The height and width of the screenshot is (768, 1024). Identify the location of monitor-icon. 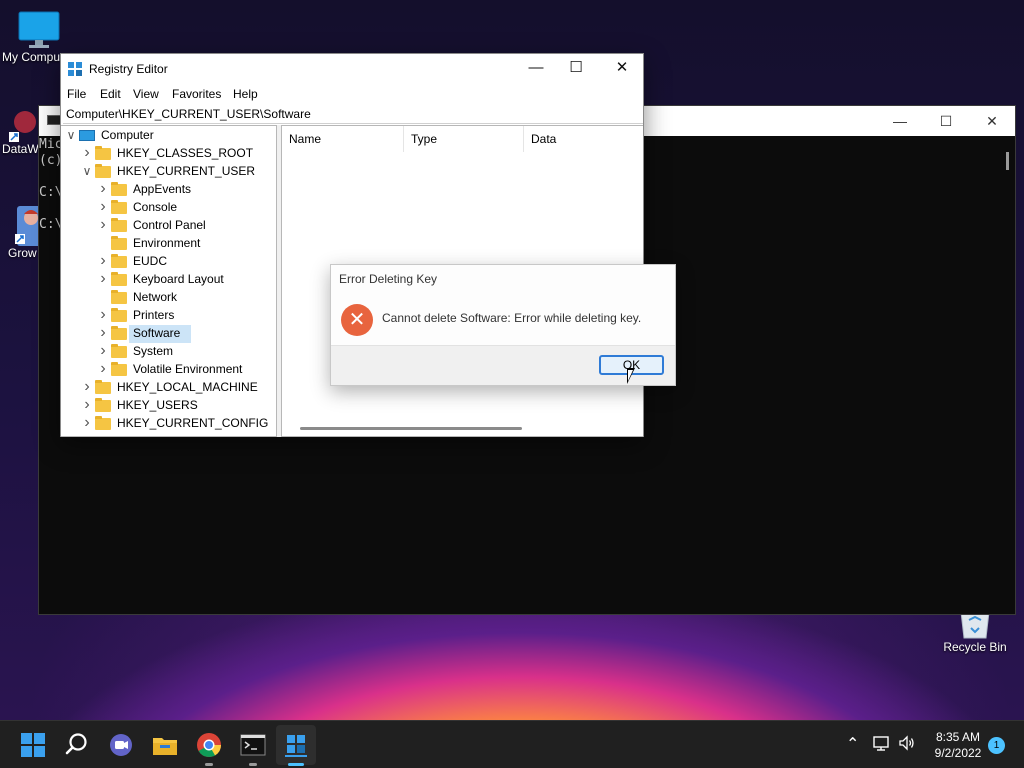
(39, 29).